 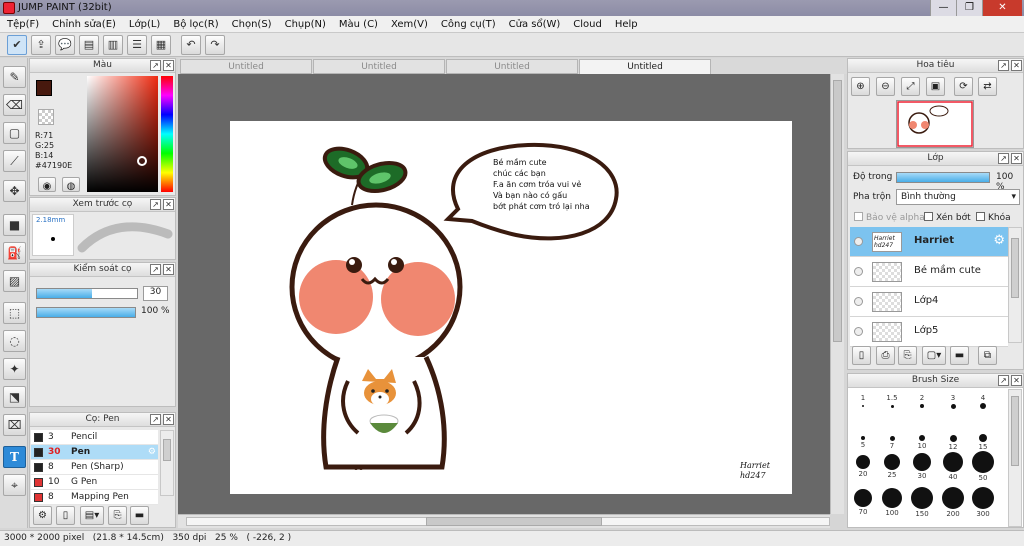 What do you see at coordinates (14, 397) in the screenshot?
I see `select-pen-tool-icon: ⬔` at bounding box center [14, 397].